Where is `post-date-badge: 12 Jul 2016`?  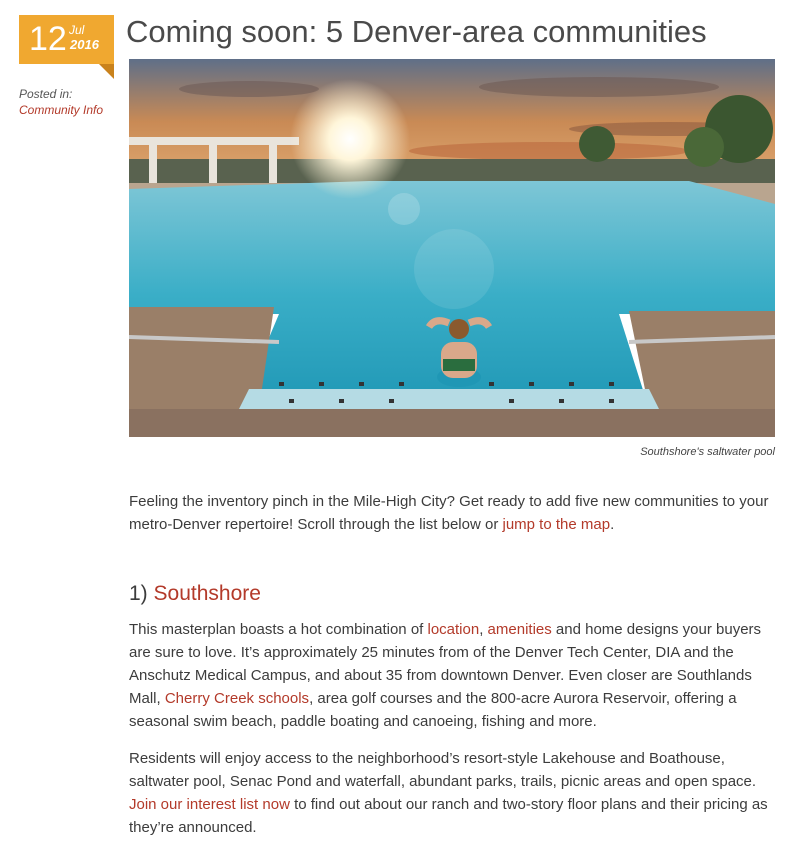 post-date-badge: 12 Jul 2016 is located at coordinates (66, 47).